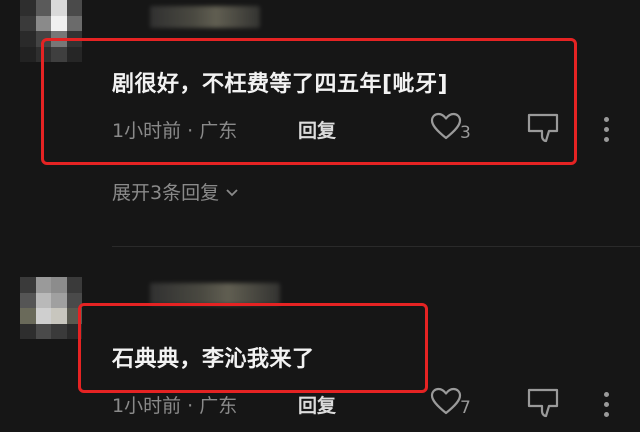  I want to click on avatar, so click(51, 308).